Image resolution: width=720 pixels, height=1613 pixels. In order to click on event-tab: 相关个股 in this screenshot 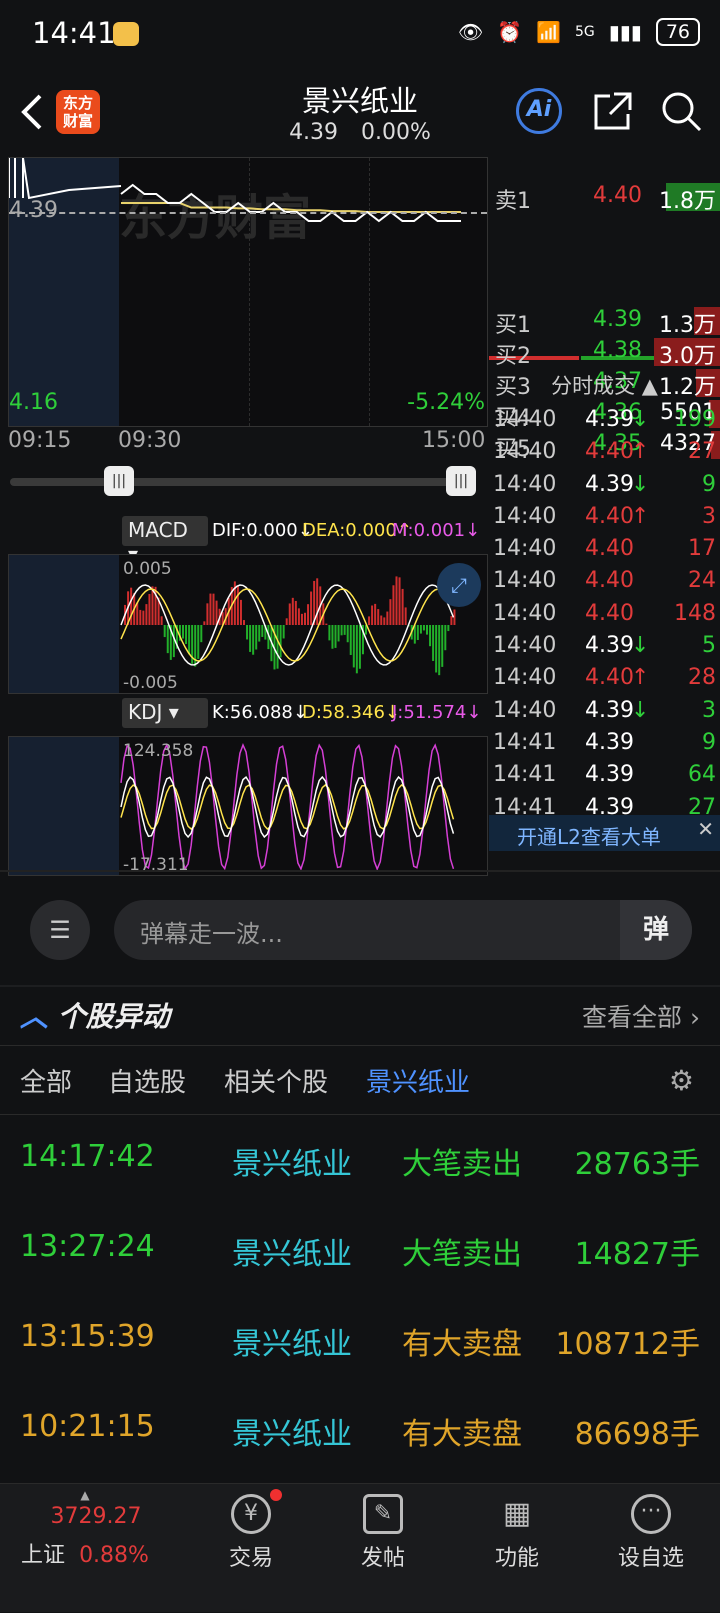, I will do `click(276, 1080)`.